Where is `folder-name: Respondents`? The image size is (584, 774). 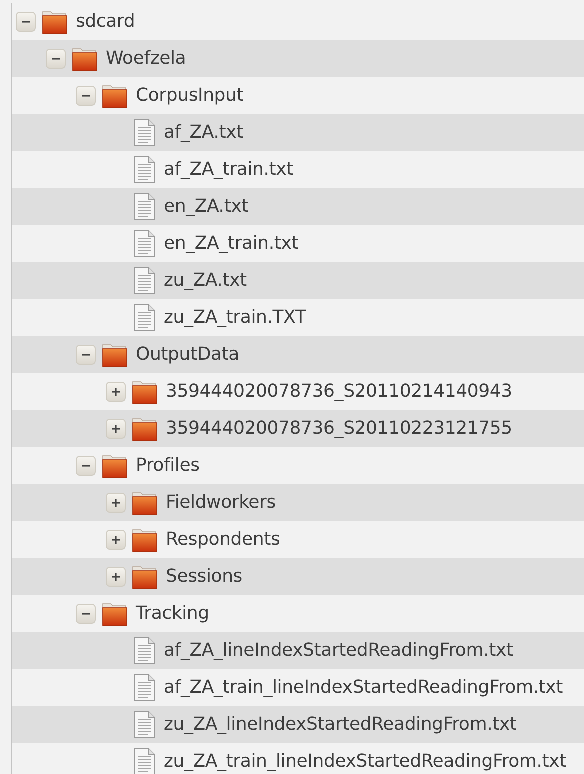 folder-name: Respondents is located at coordinates (223, 539).